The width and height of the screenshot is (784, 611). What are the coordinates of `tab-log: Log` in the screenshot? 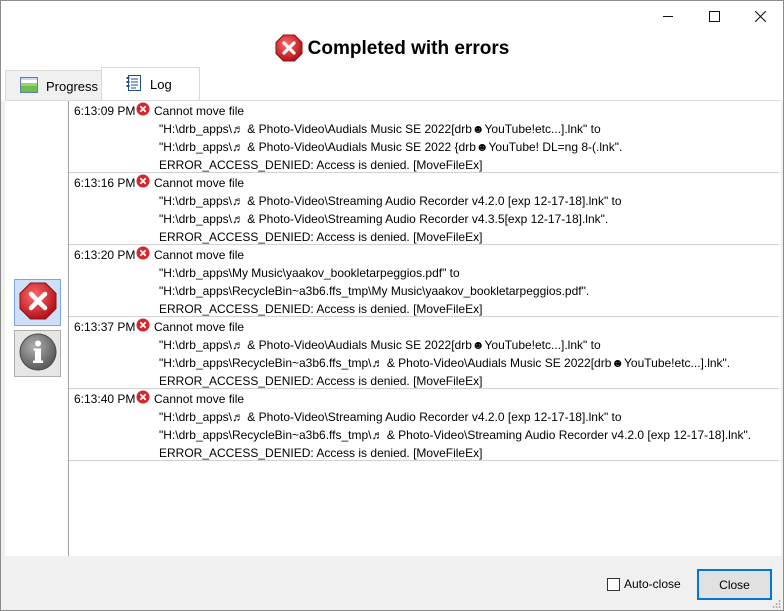 It's located at (150, 84).